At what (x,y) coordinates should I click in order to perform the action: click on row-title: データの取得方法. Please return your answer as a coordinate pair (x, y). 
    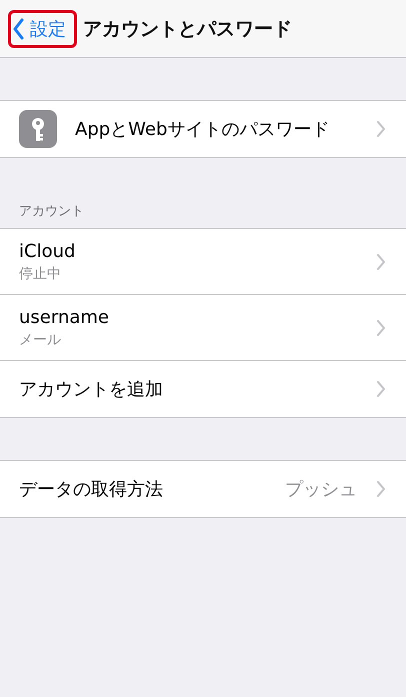
    Looking at the image, I should click on (91, 489).